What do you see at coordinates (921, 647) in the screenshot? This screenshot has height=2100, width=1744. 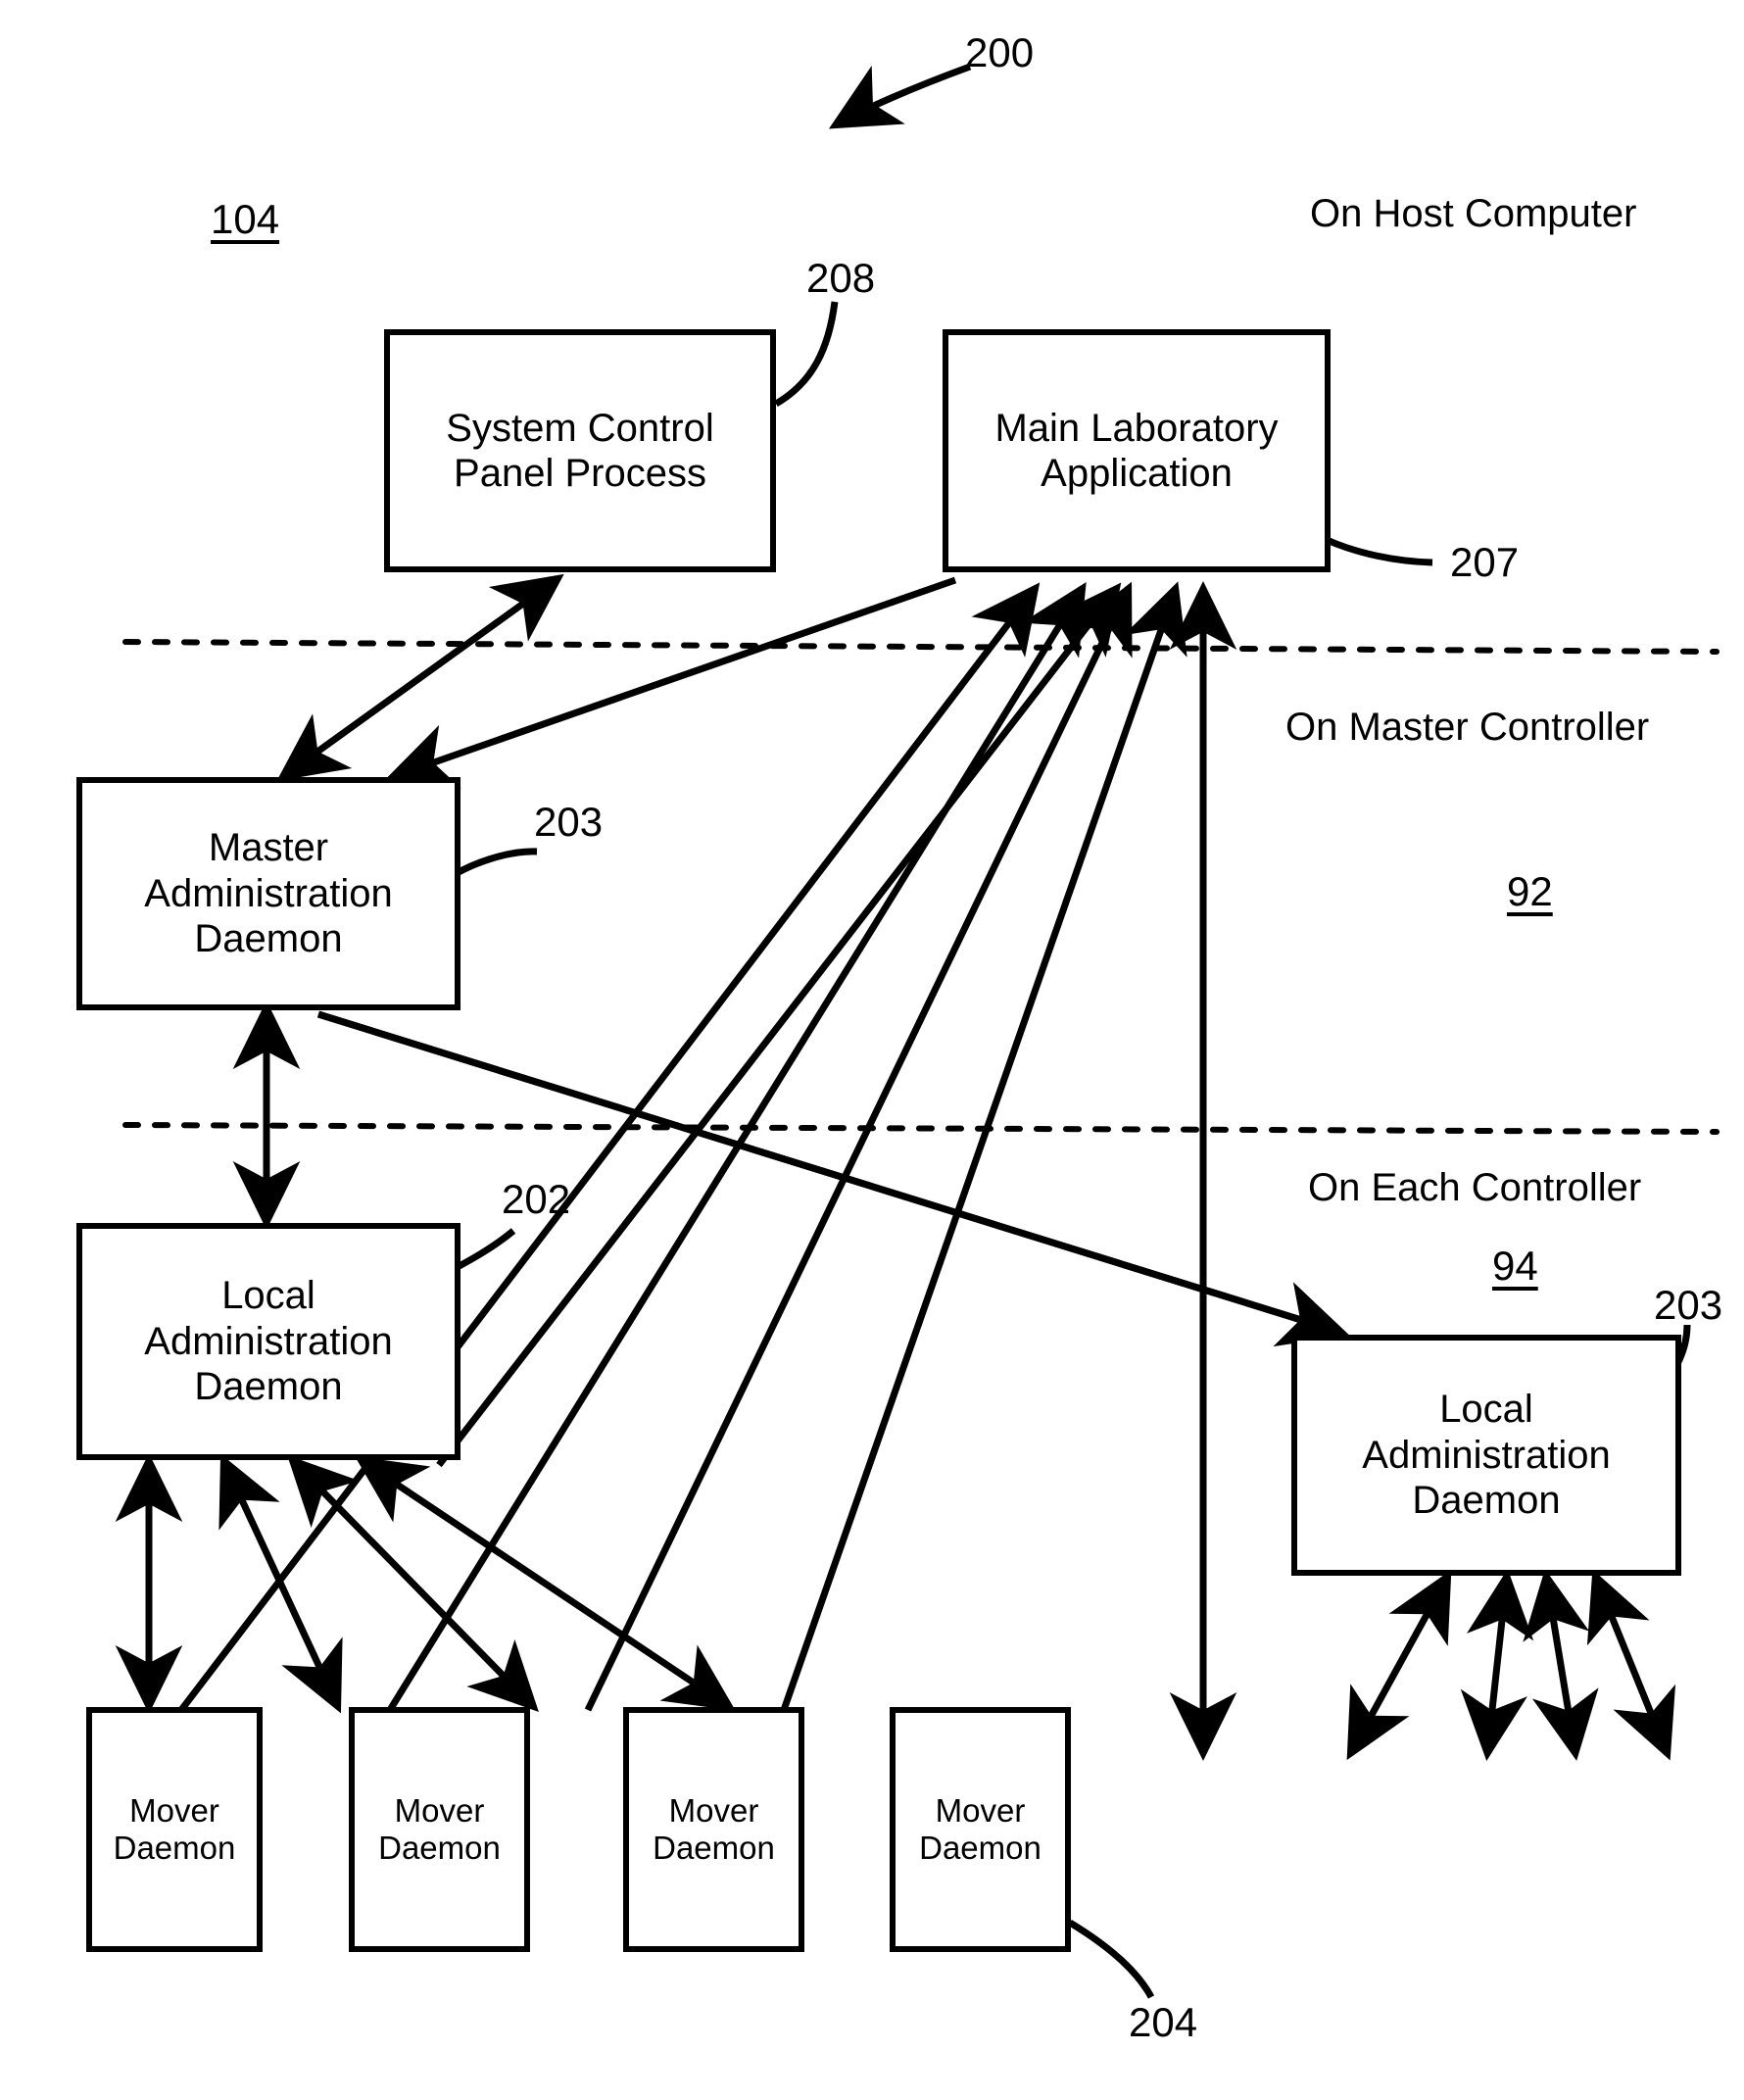 I see `zone-divider-host-master` at bounding box center [921, 647].